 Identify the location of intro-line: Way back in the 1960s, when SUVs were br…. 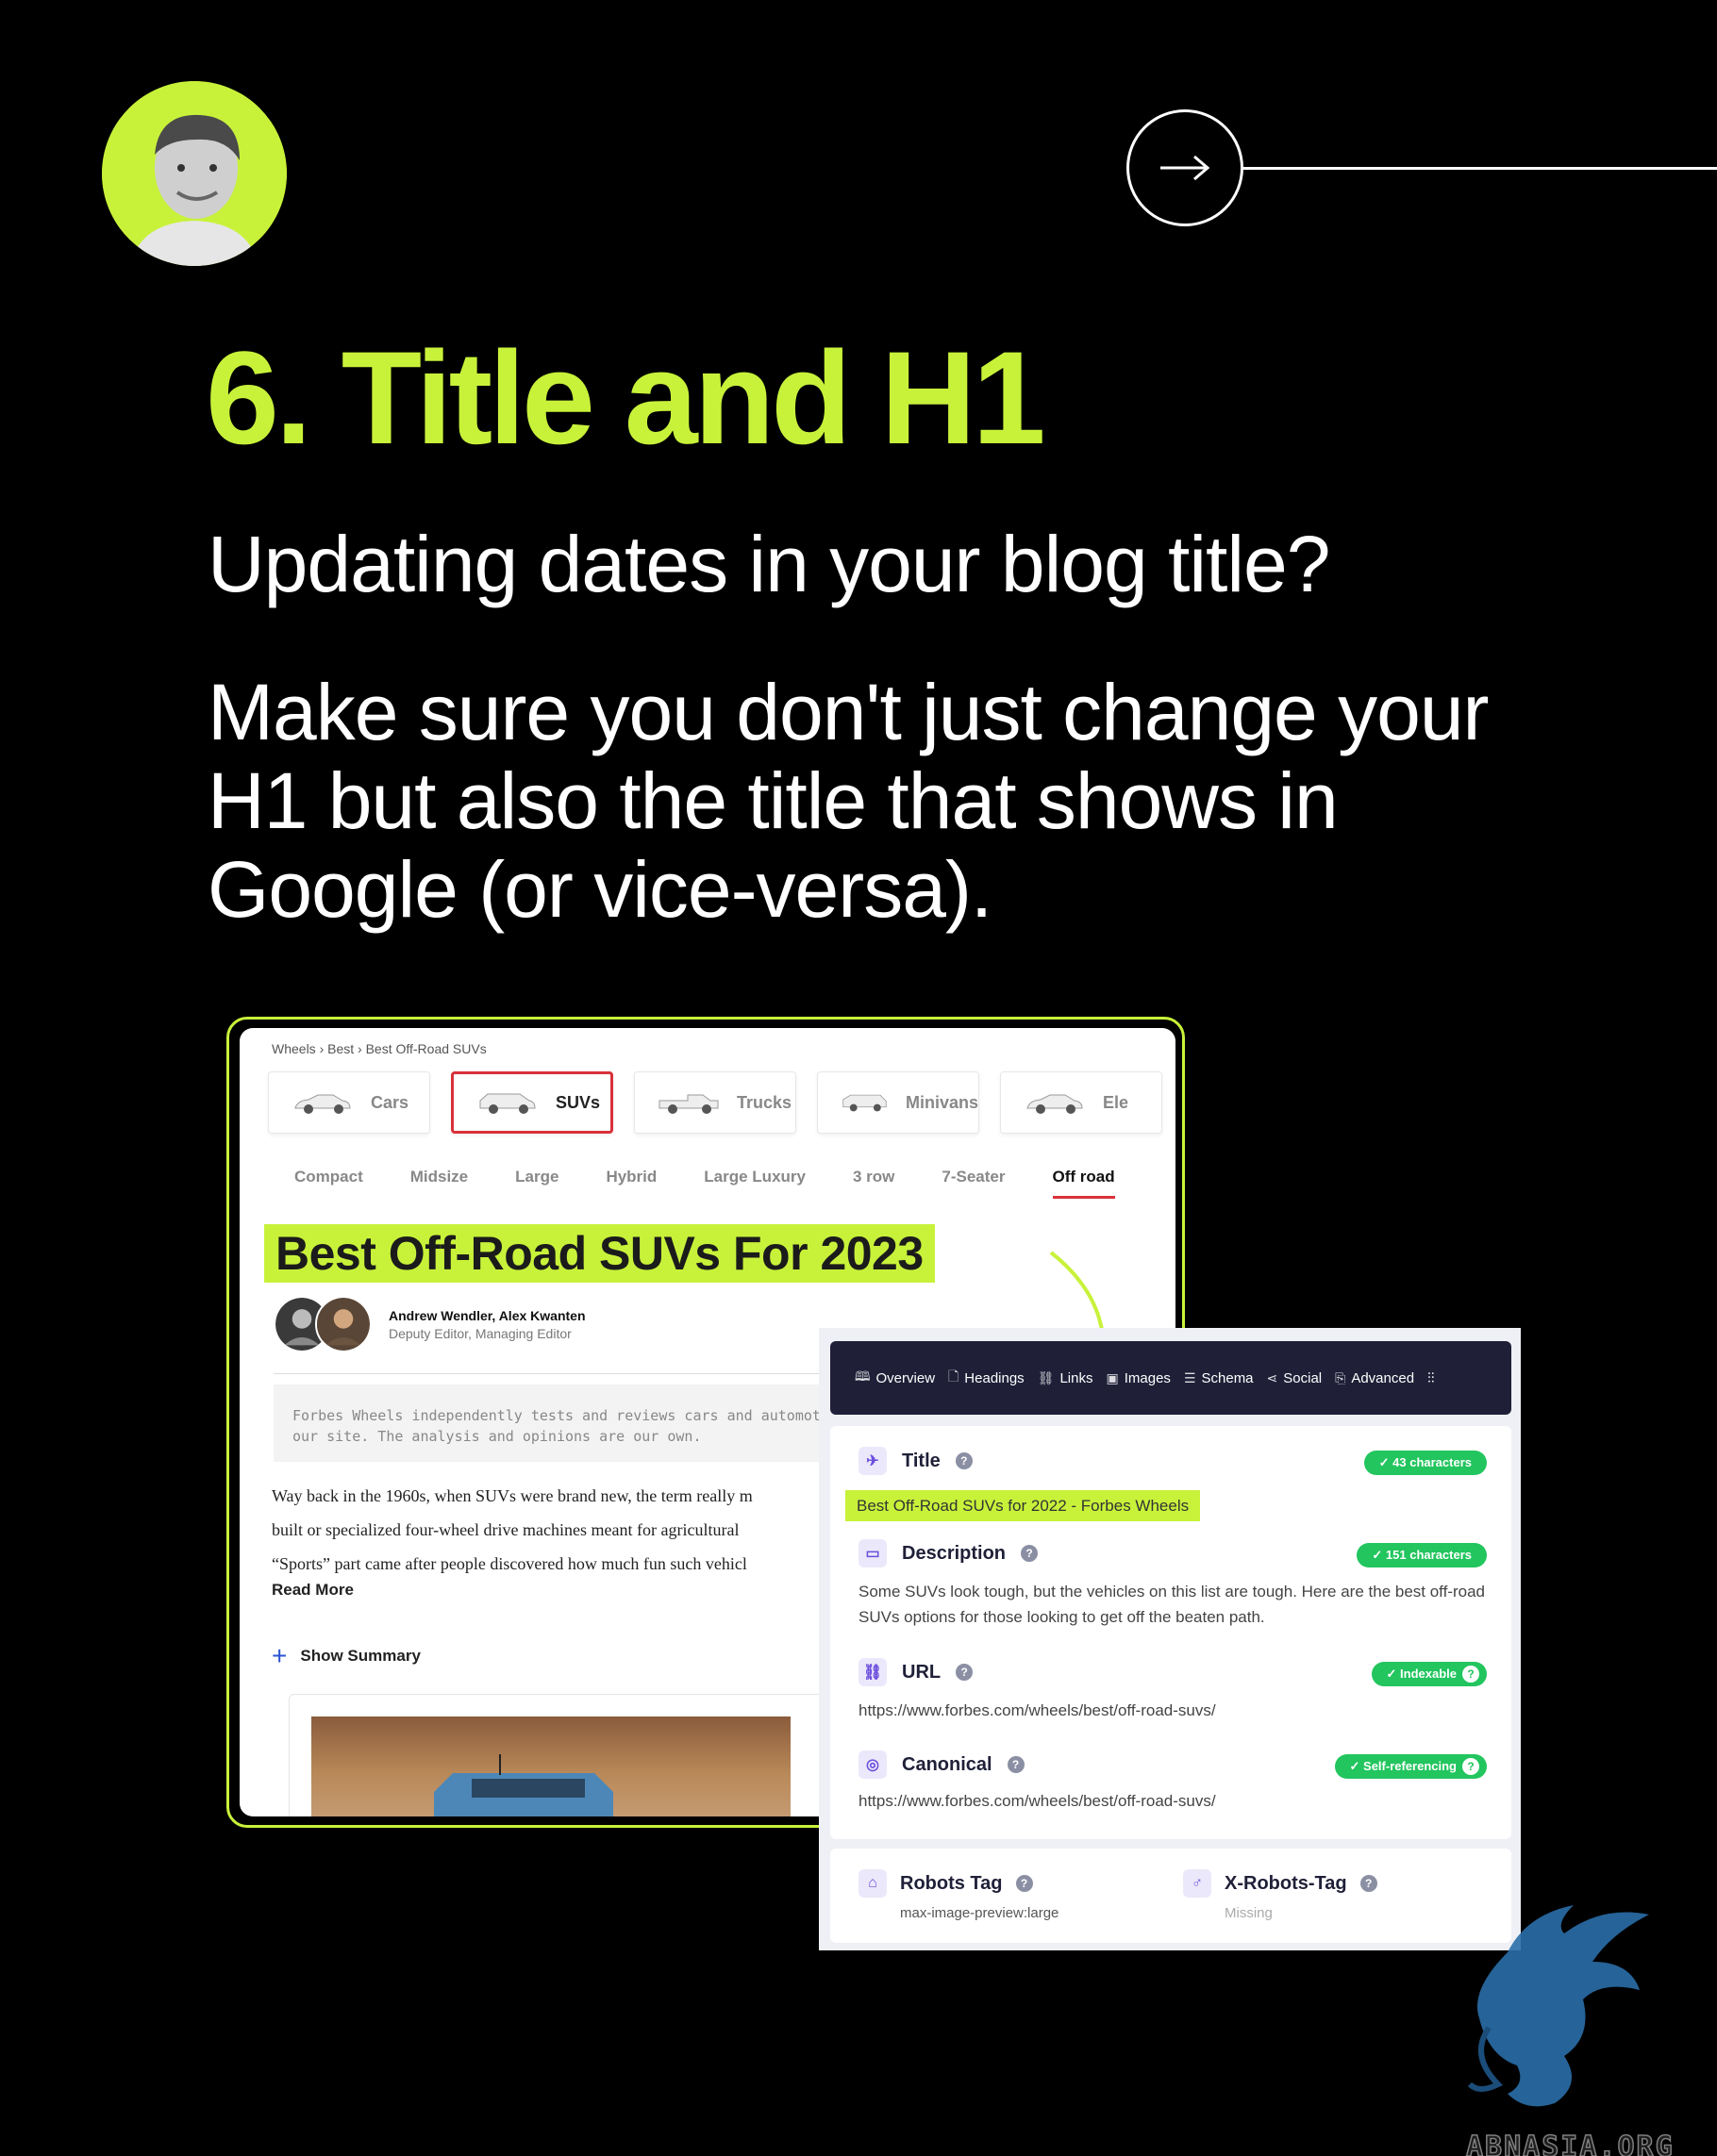
(512, 1495).